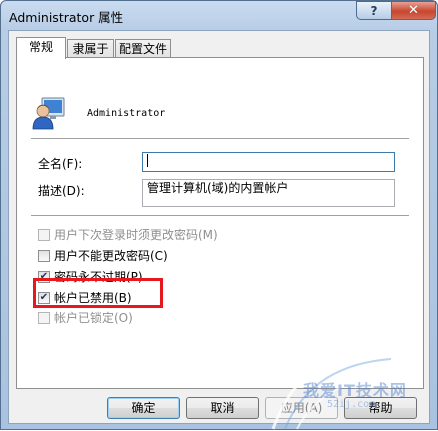 The image size is (438, 431). Describe the element at coordinates (90, 49) in the screenshot. I see `tab-member-of: 隶属于` at that location.